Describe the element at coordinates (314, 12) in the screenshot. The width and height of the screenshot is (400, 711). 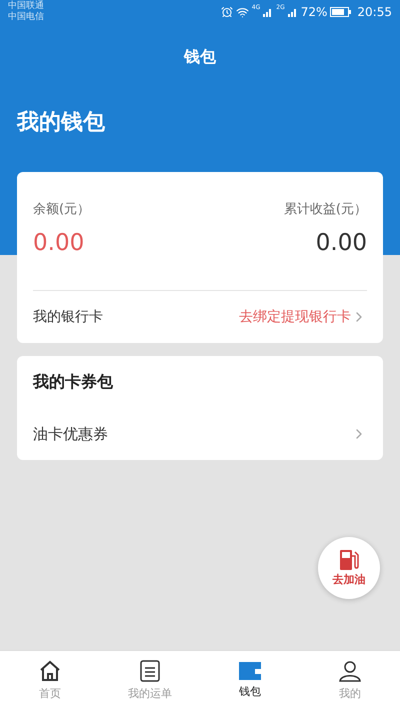
I see `battery-percent: 72%` at that location.